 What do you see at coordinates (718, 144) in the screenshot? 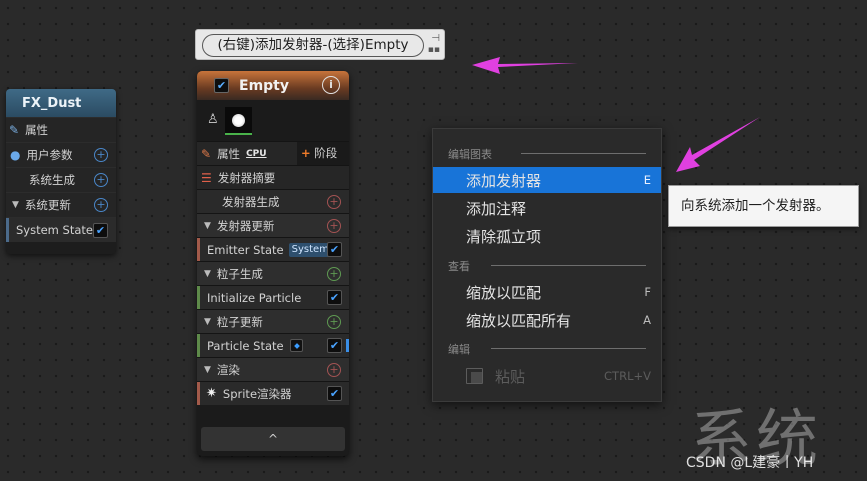
I see `arrow-to-tooltip` at bounding box center [718, 144].